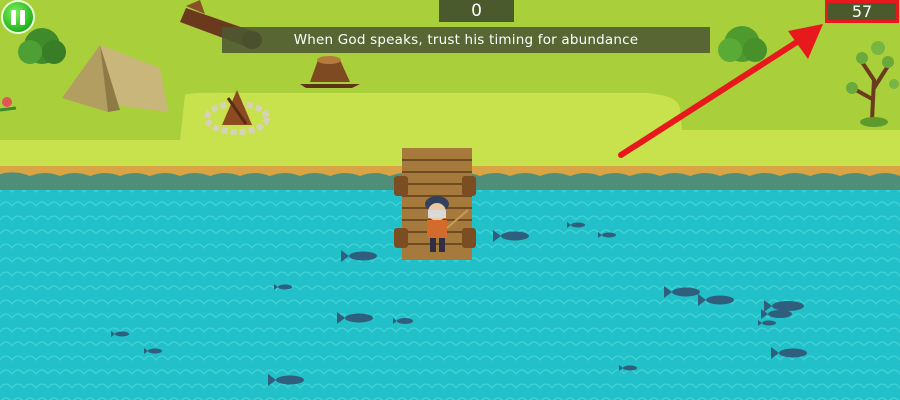  What do you see at coordinates (476, 11) in the screenshot?
I see `score-display: 0` at bounding box center [476, 11].